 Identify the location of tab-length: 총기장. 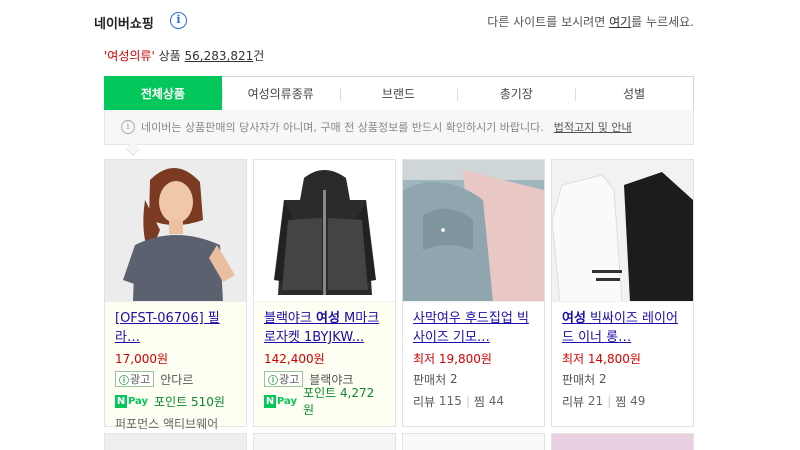
(516, 93).